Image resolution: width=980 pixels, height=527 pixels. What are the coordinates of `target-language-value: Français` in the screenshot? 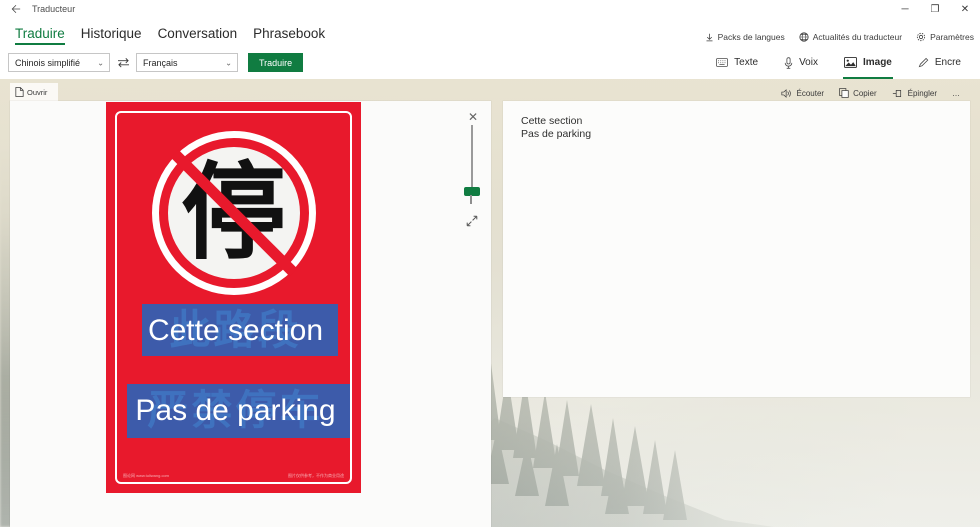 It's located at (160, 62).